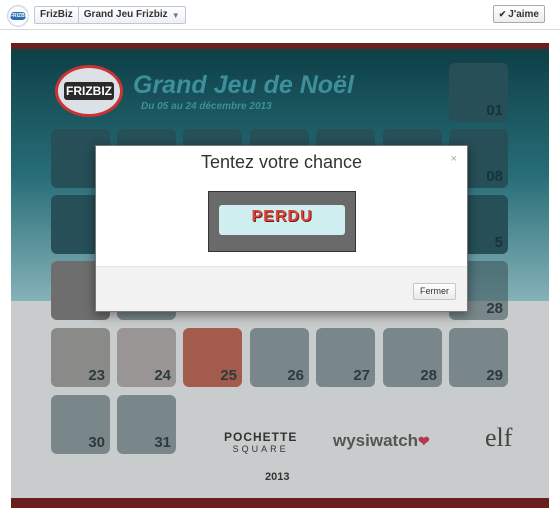 The width and height of the screenshot is (560, 509). Describe the element at coordinates (478, 92) in the screenshot. I see `calendar-tile-01: 01` at that location.